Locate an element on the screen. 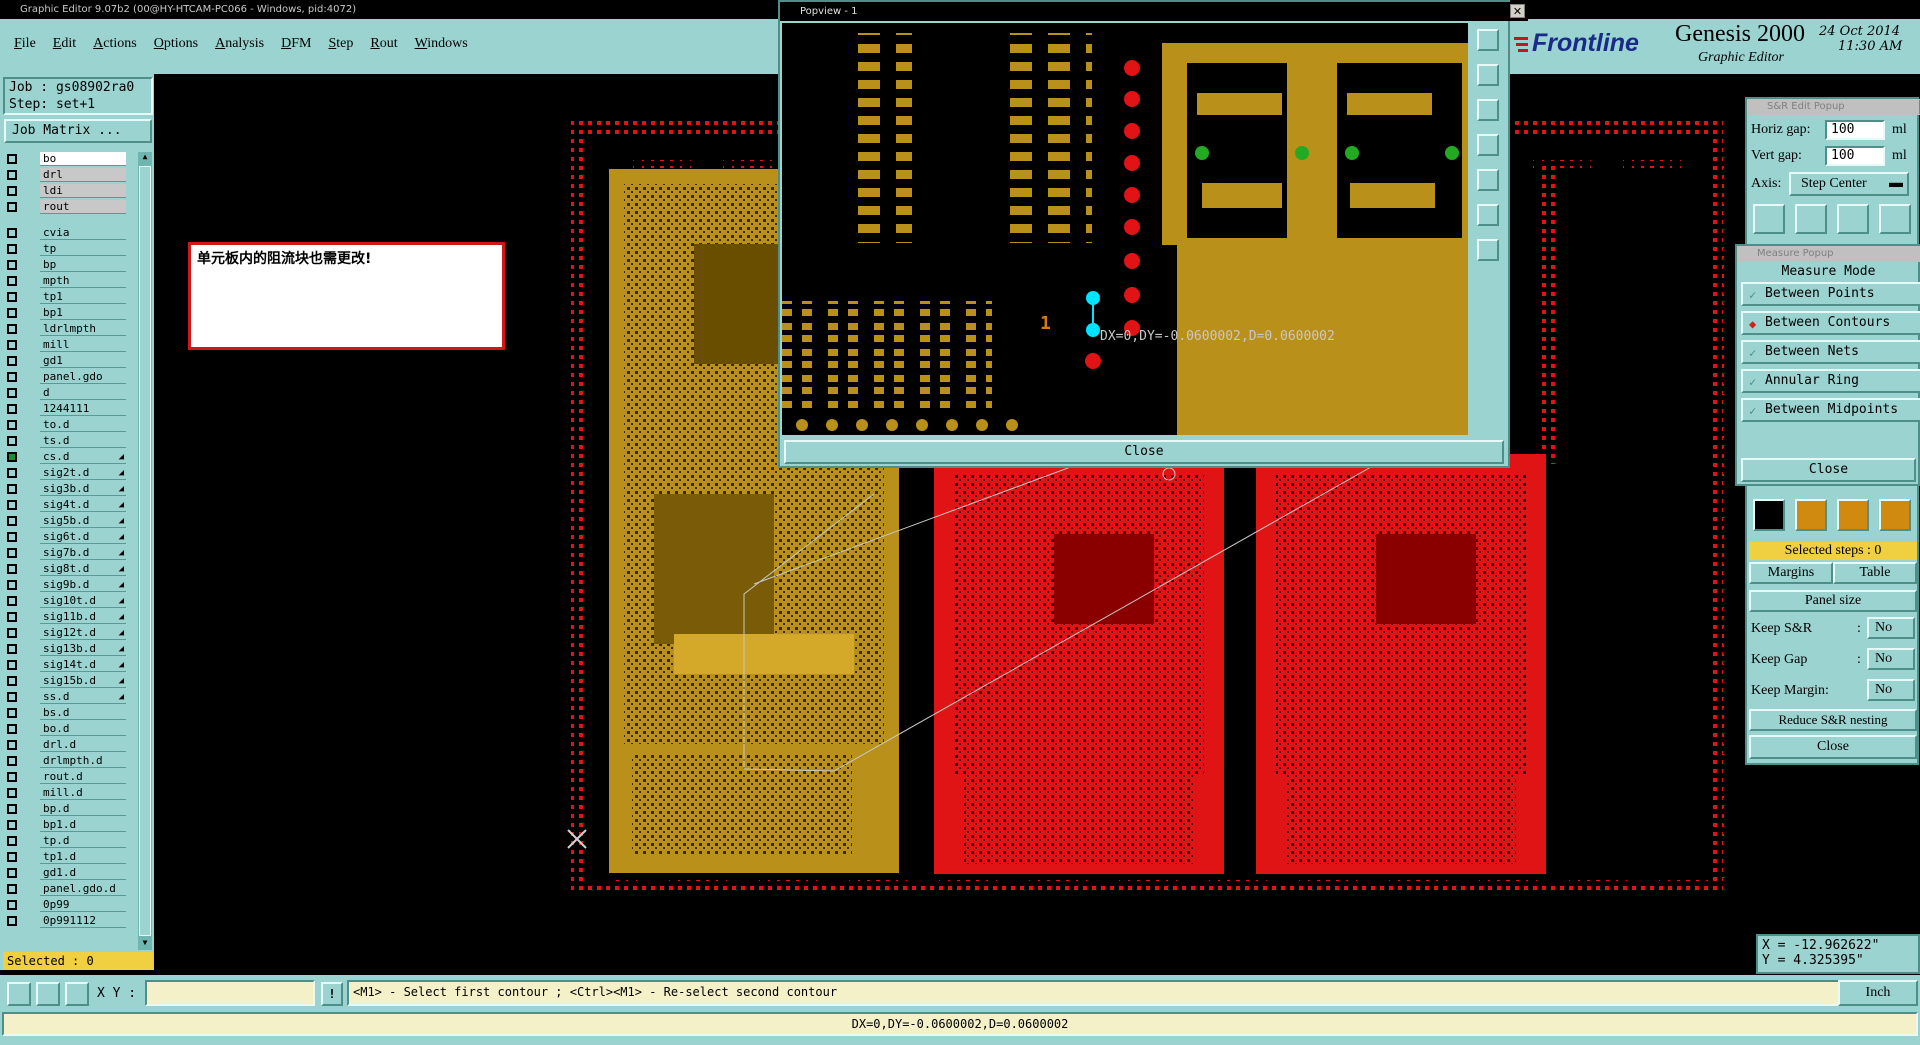 Image resolution: width=1920 pixels, height=1045 pixels. measure-mode-option: ✓ Annular Ring is located at coordinates (1830, 381).